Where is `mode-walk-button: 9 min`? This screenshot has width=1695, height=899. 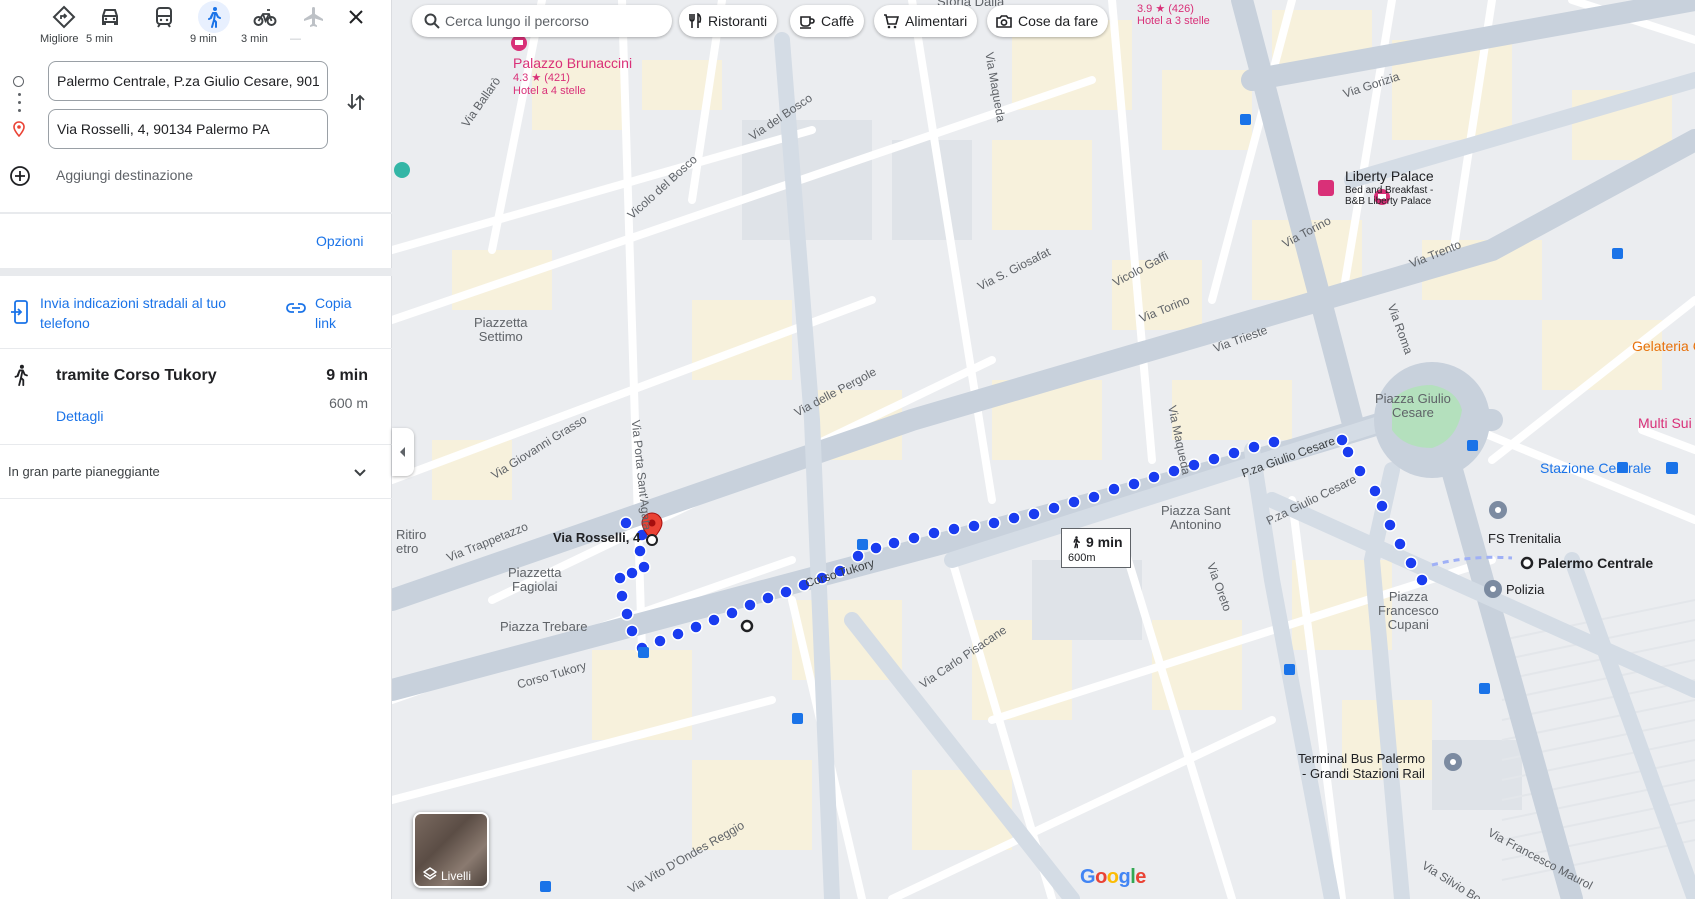 mode-walk-button: 9 min is located at coordinates (214, 23).